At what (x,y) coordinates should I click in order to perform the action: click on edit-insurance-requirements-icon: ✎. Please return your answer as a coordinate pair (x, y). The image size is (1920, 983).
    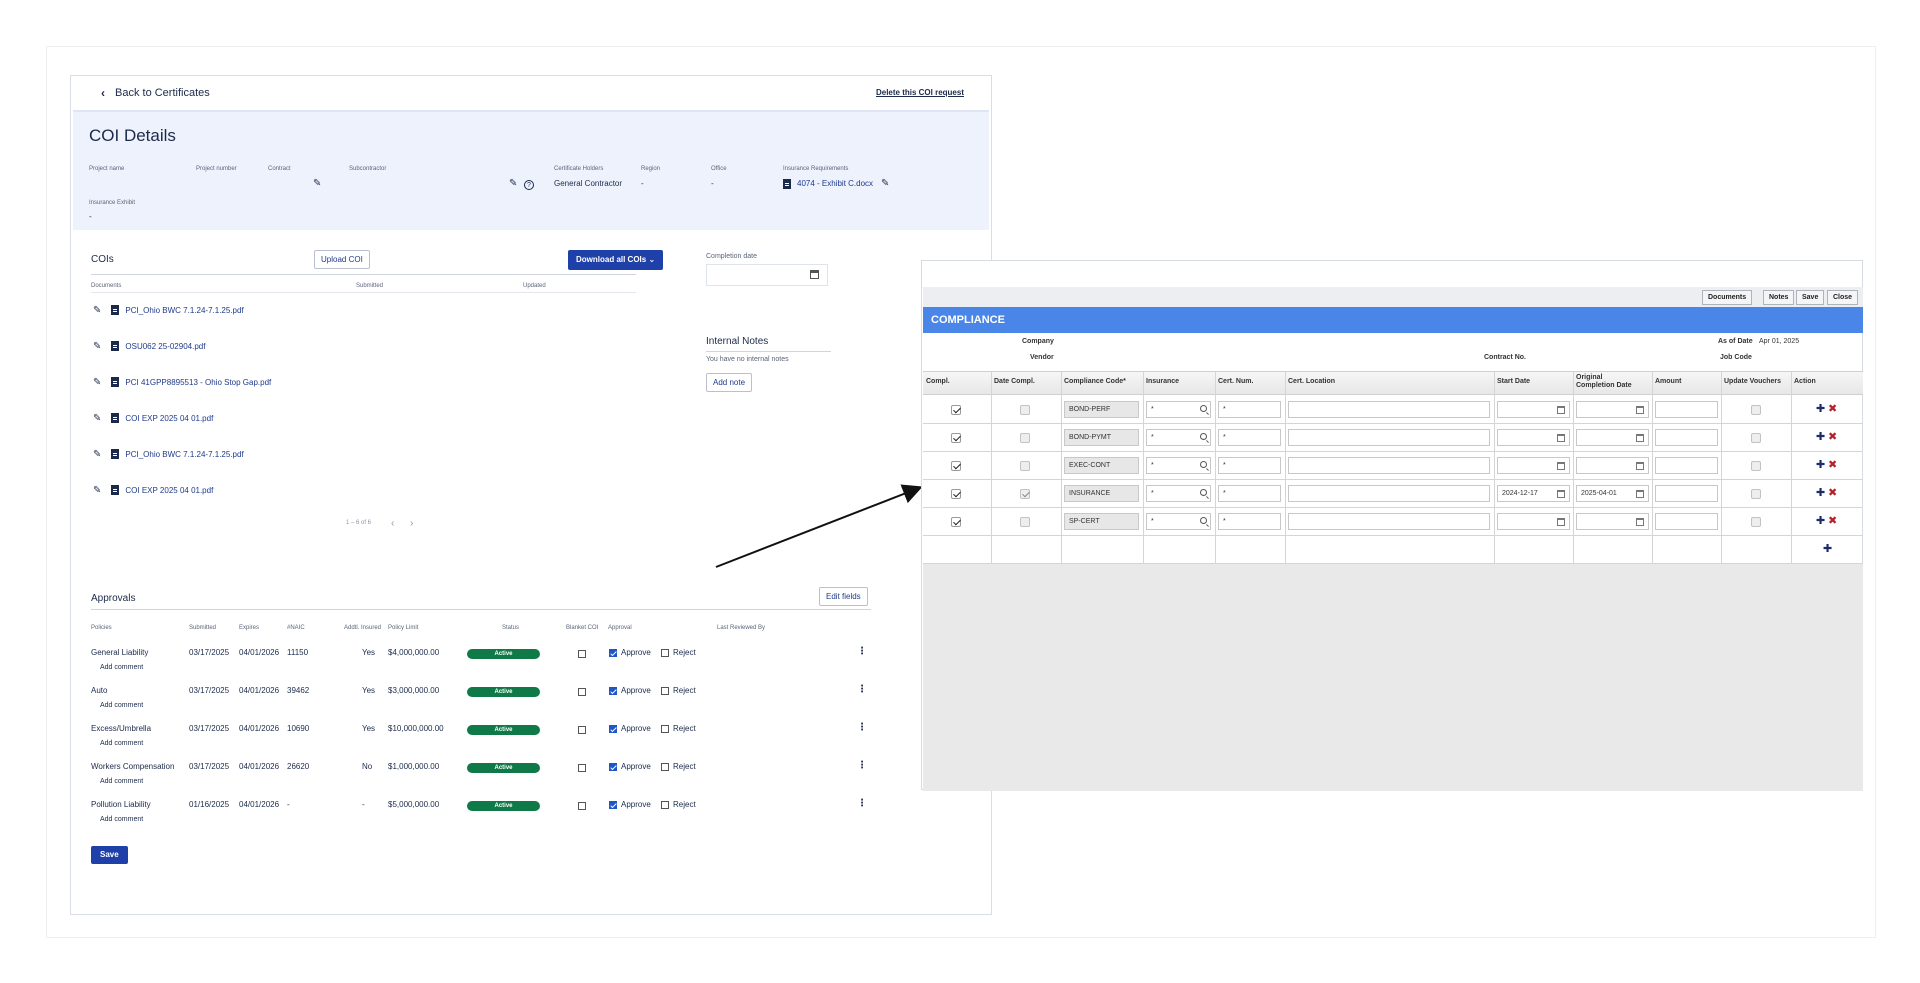
    Looking at the image, I should click on (885, 183).